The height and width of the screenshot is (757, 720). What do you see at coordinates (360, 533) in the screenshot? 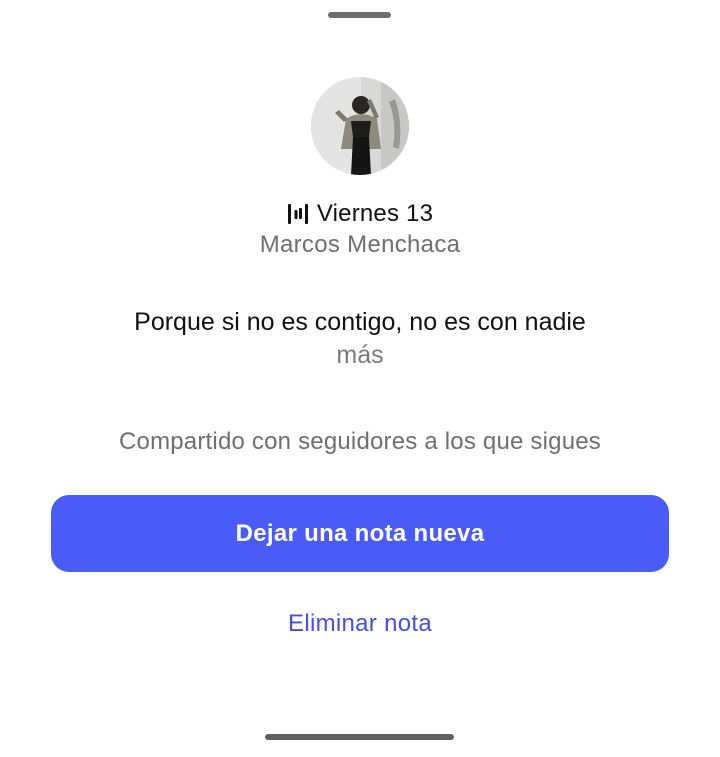
I see `new-note-button: Dejar una nota nueva` at bounding box center [360, 533].